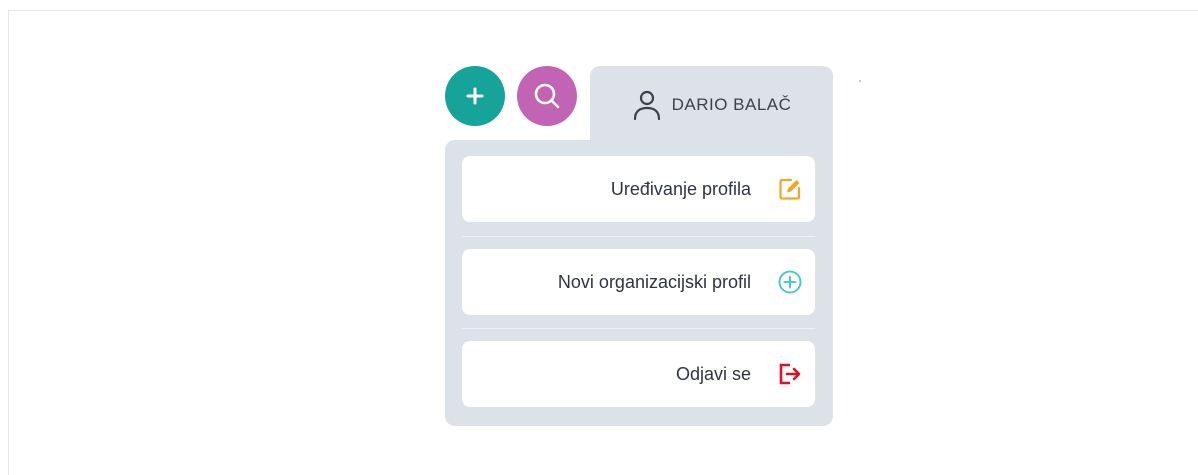 This screenshot has height=475, width=1198. What do you see at coordinates (638, 374) in the screenshot?
I see `menu-item-logout: Odjavi se` at bounding box center [638, 374].